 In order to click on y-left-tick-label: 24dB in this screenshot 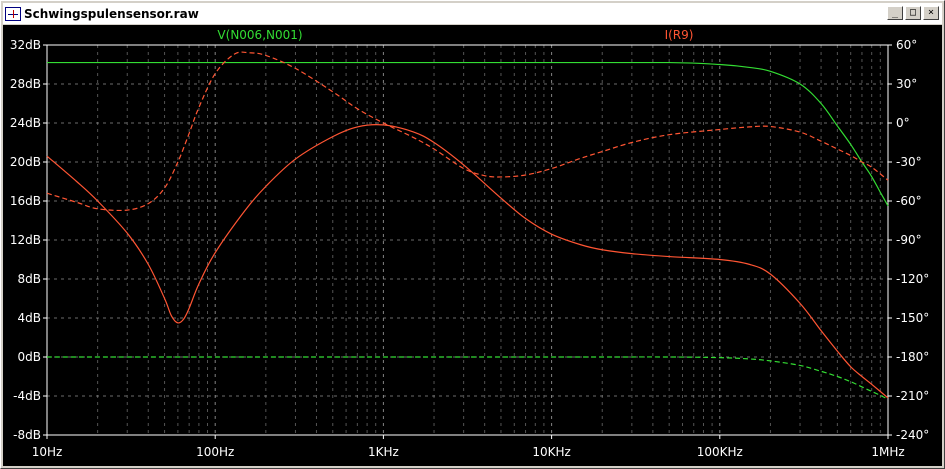, I will do `click(25, 123)`.